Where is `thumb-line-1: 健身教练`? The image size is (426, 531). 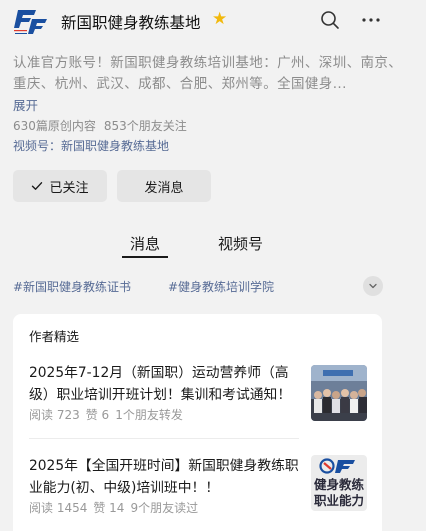
thumb-line-1: 健身教练 is located at coordinates (338, 484).